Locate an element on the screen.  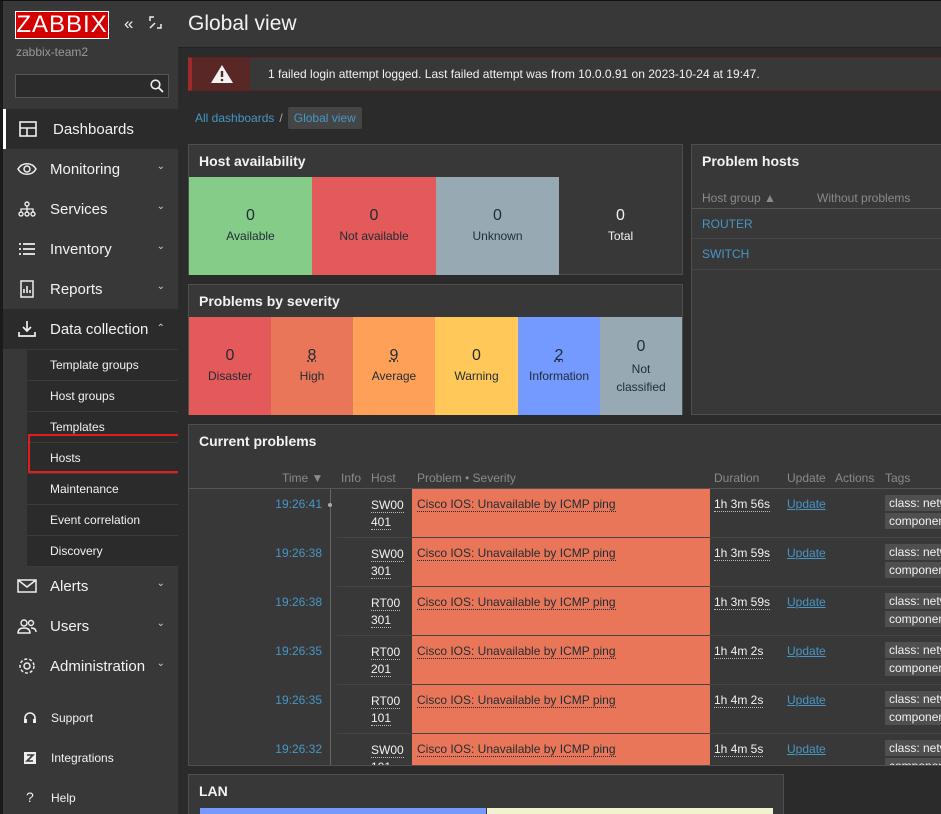
count: 8 is located at coordinates (312, 356).